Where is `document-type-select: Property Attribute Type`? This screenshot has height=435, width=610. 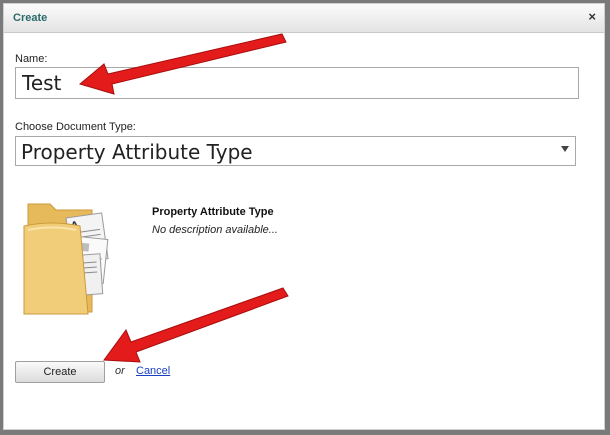
document-type-select: Property Attribute Type is located at coordinates (295, 151).